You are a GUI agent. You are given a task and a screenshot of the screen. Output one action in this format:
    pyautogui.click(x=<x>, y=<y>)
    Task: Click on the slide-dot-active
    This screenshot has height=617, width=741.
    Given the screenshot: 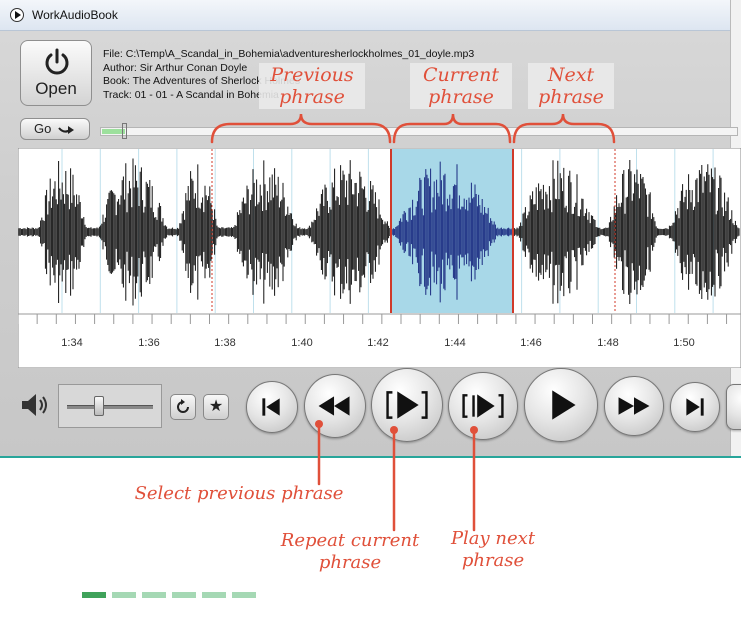 What is the action you would take?
    pyautogui.click(x=94, y=595)
    